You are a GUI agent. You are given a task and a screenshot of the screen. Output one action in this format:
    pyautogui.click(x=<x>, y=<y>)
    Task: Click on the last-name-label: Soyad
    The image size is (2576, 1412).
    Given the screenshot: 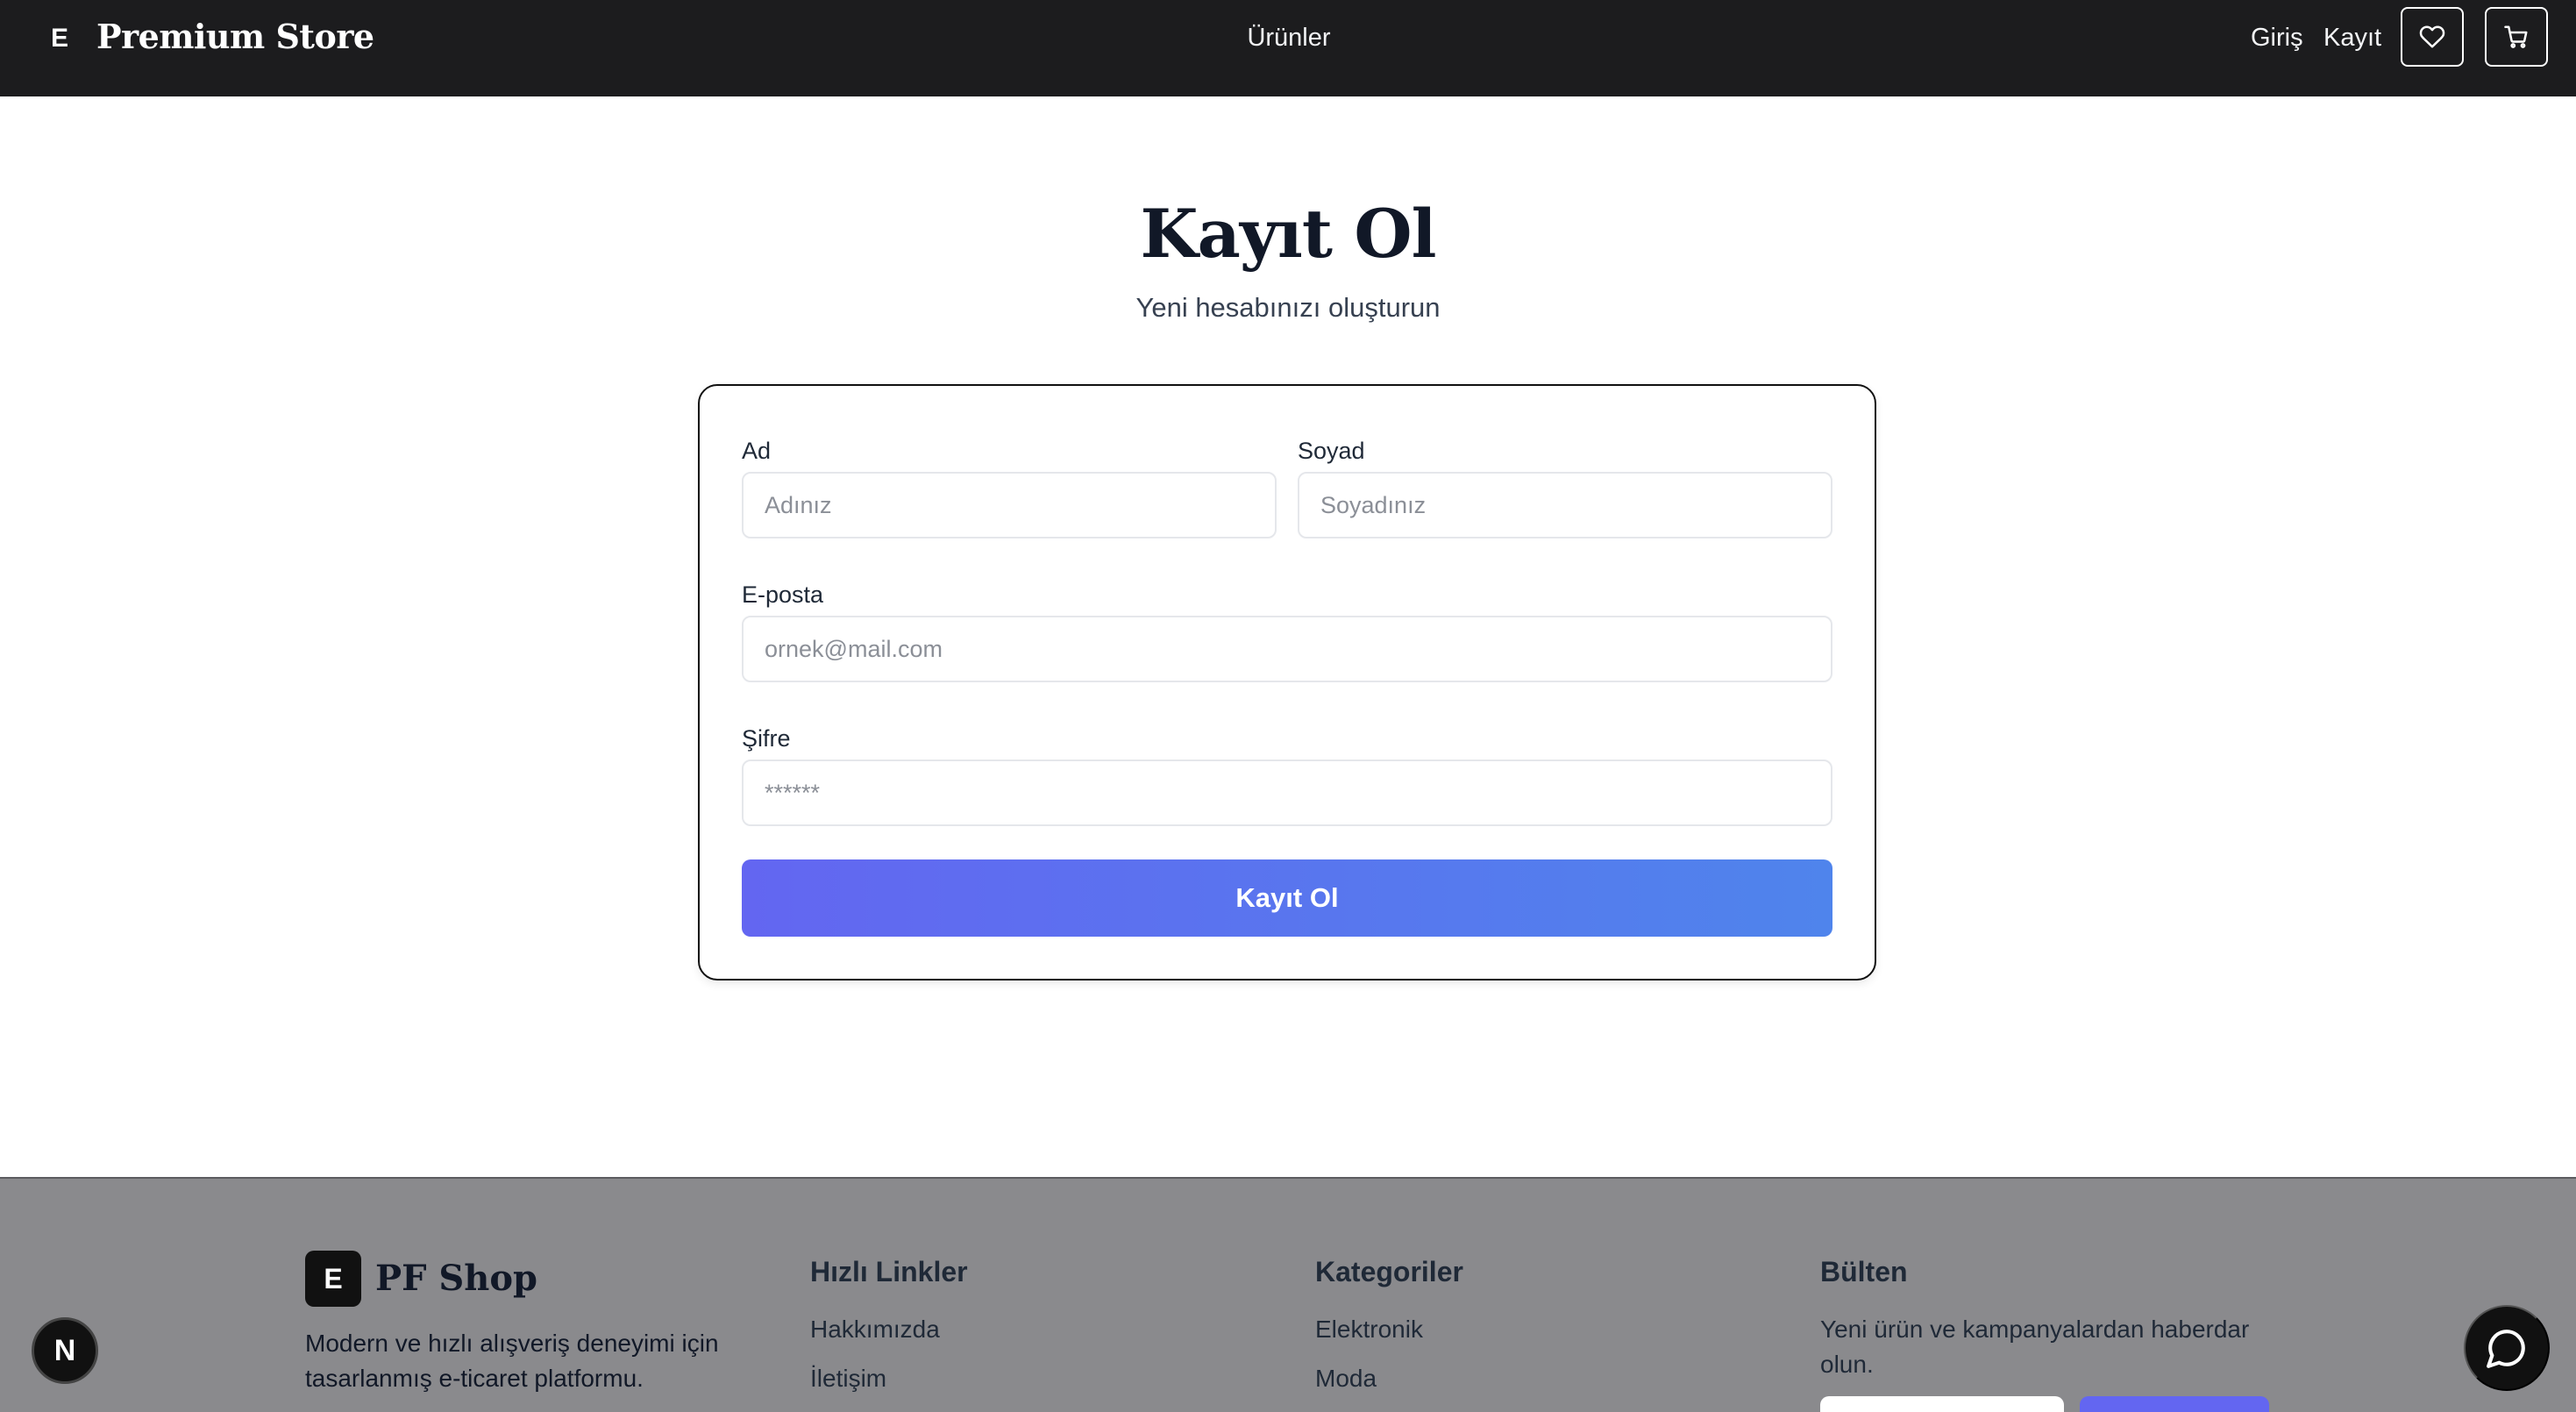 What is the action you would take?
    pyautogui.click(x=1331, y=451)
    